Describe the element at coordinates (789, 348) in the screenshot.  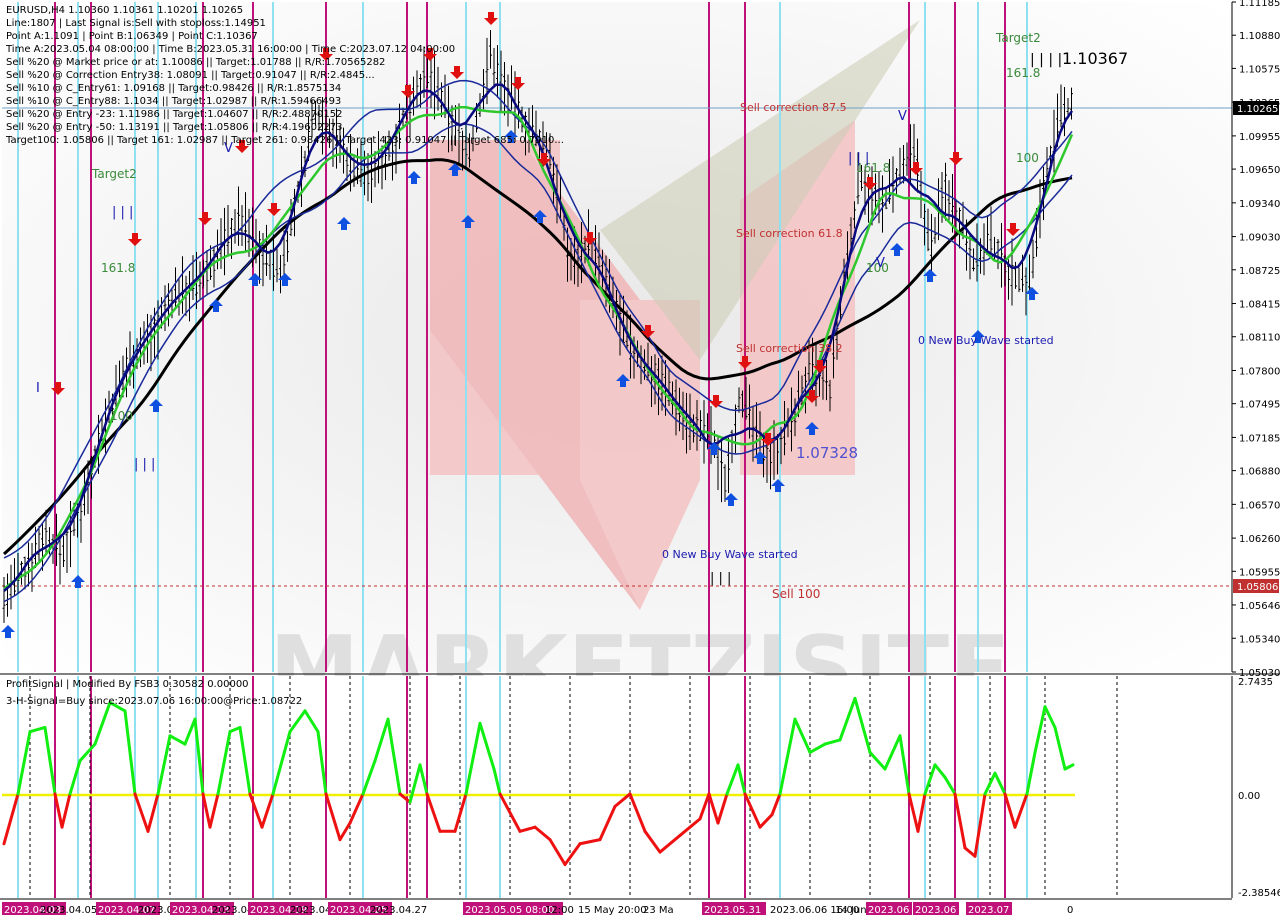
I see `sell-correction-382-label: Sell correction 38.2` at that location.